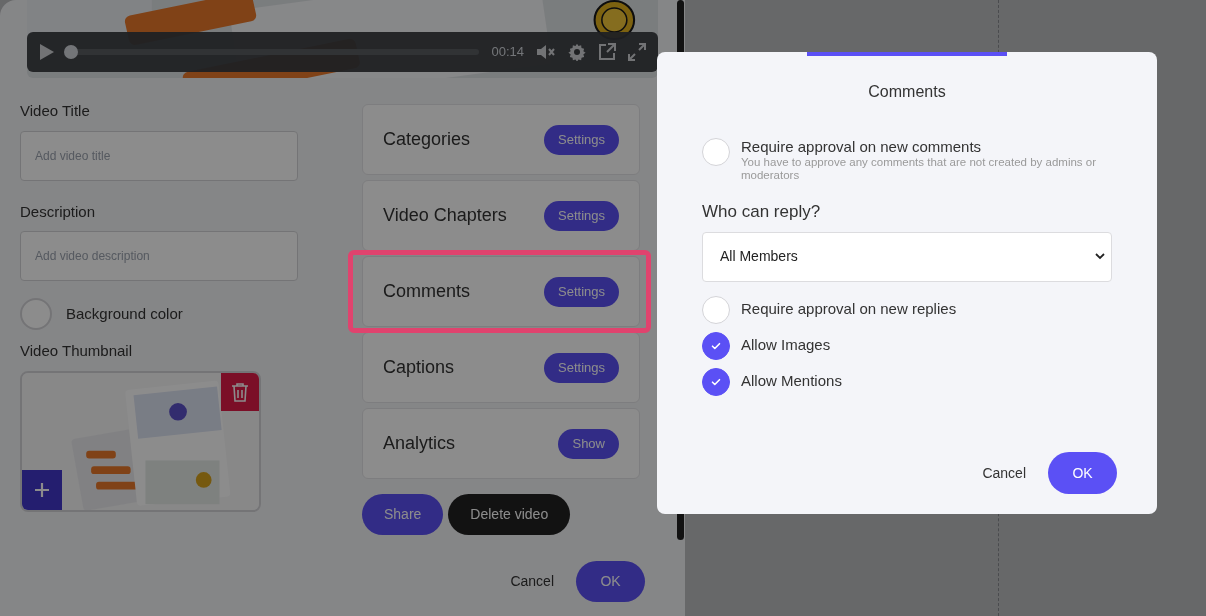 This screenshot has height=616, width=1206. I want to click on trash-icon, so click(240, 391).